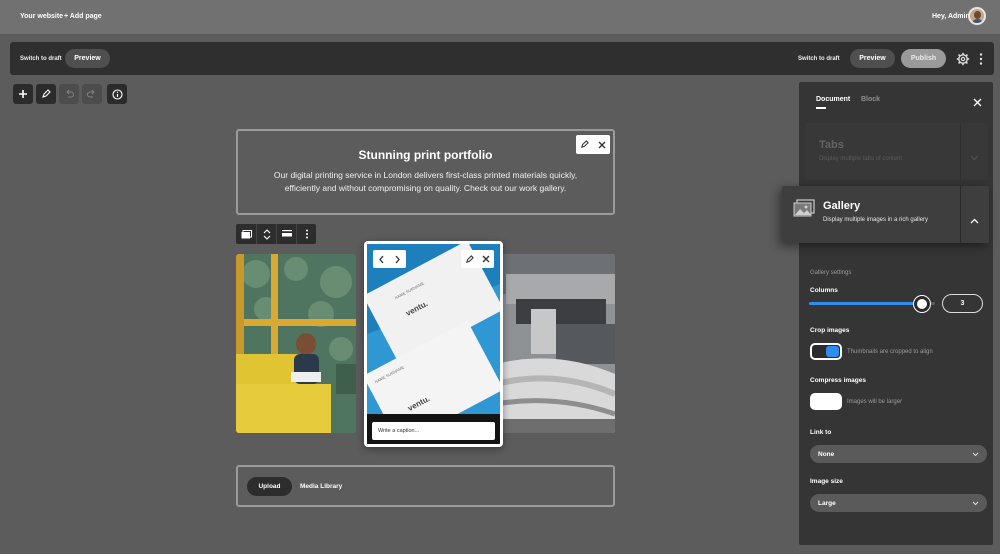 Image resolution: width=1000 pixels, height=554 pixels. I want to click on plus-icon, so click(23, 94).